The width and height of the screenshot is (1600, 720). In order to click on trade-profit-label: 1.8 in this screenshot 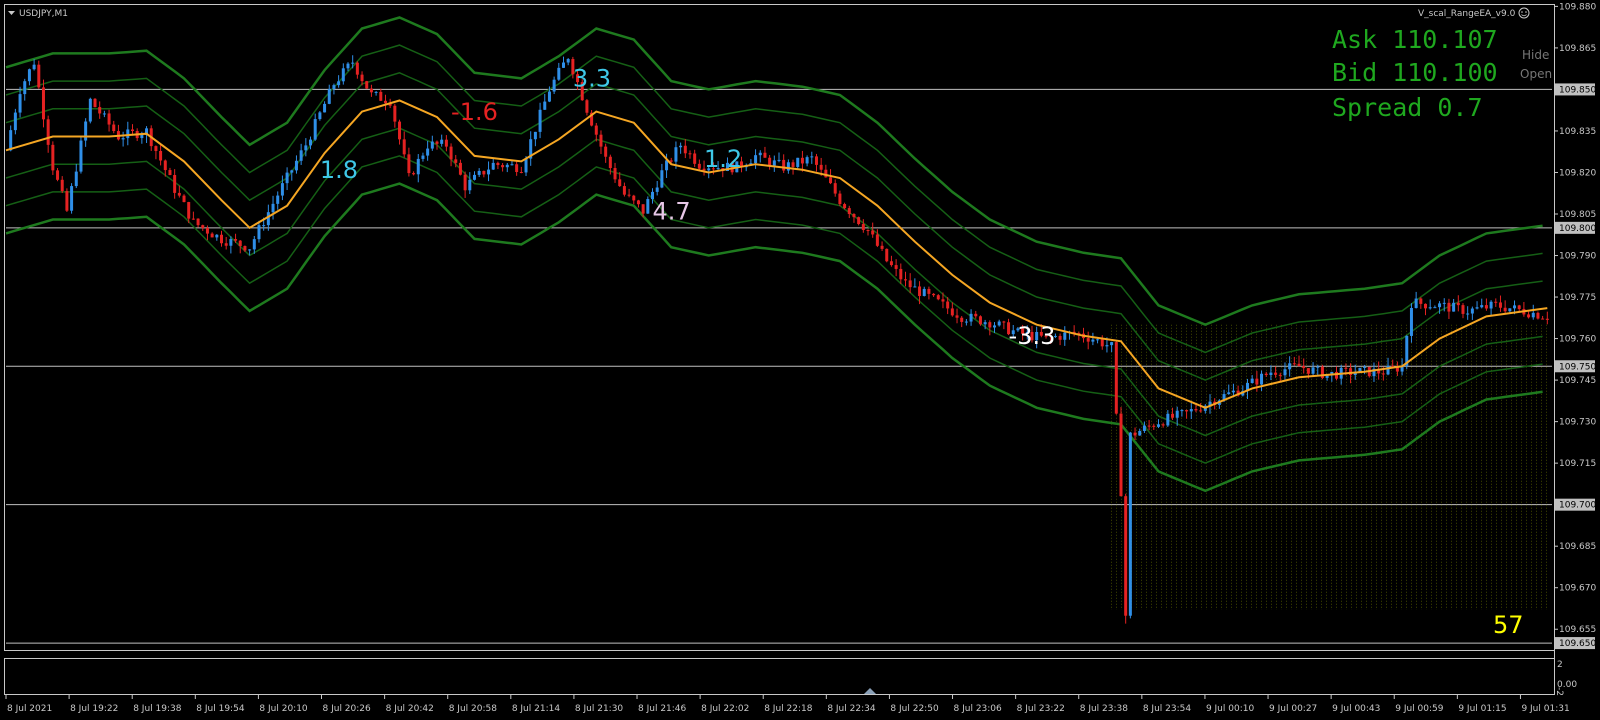, I will do `click(339, 170)`.